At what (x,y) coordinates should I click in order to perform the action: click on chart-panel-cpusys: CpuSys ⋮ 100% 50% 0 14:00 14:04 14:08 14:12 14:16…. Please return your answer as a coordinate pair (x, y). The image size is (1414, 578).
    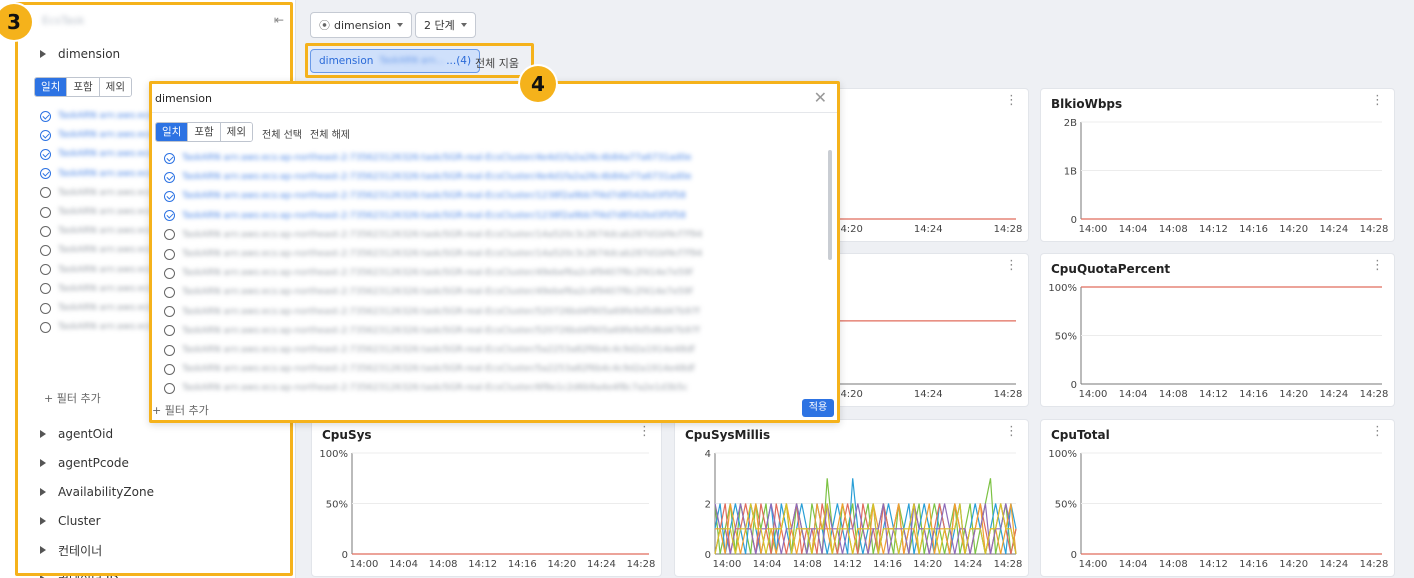
    Looking at the image, I should click on (486, 498).